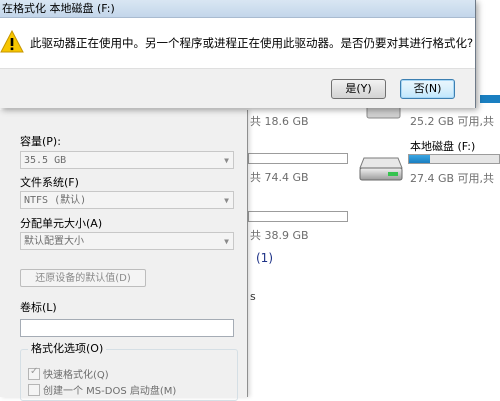  I want to click on allocation-label: 分配单元大小(A), so click(61, 223).